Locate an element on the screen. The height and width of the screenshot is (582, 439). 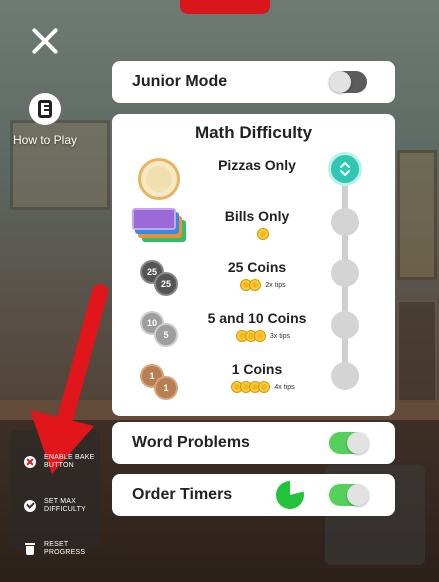
dime-nickel-coins-icon: 10 5 is located at coordinates (159, 329).